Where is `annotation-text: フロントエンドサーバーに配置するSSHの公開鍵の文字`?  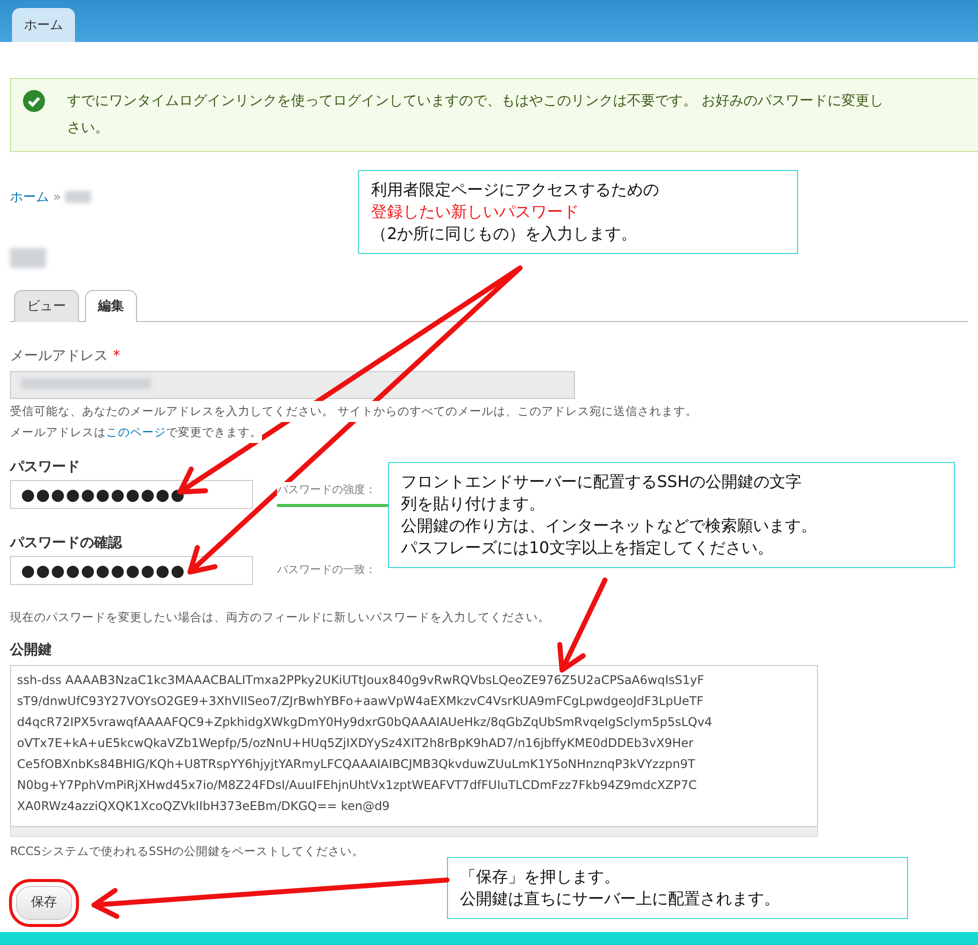 annotation-text: フロントエンドサーバーに配置するSSHの公開鍵の文字 is located at coordinates (601, 482).